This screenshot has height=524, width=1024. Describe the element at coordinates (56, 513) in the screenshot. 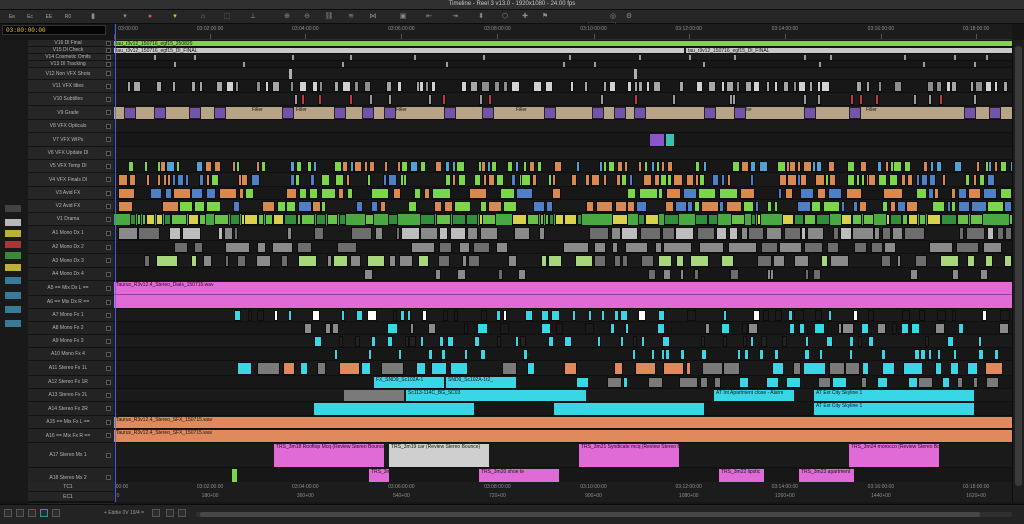

I see `timeline-view-icon` at that location.